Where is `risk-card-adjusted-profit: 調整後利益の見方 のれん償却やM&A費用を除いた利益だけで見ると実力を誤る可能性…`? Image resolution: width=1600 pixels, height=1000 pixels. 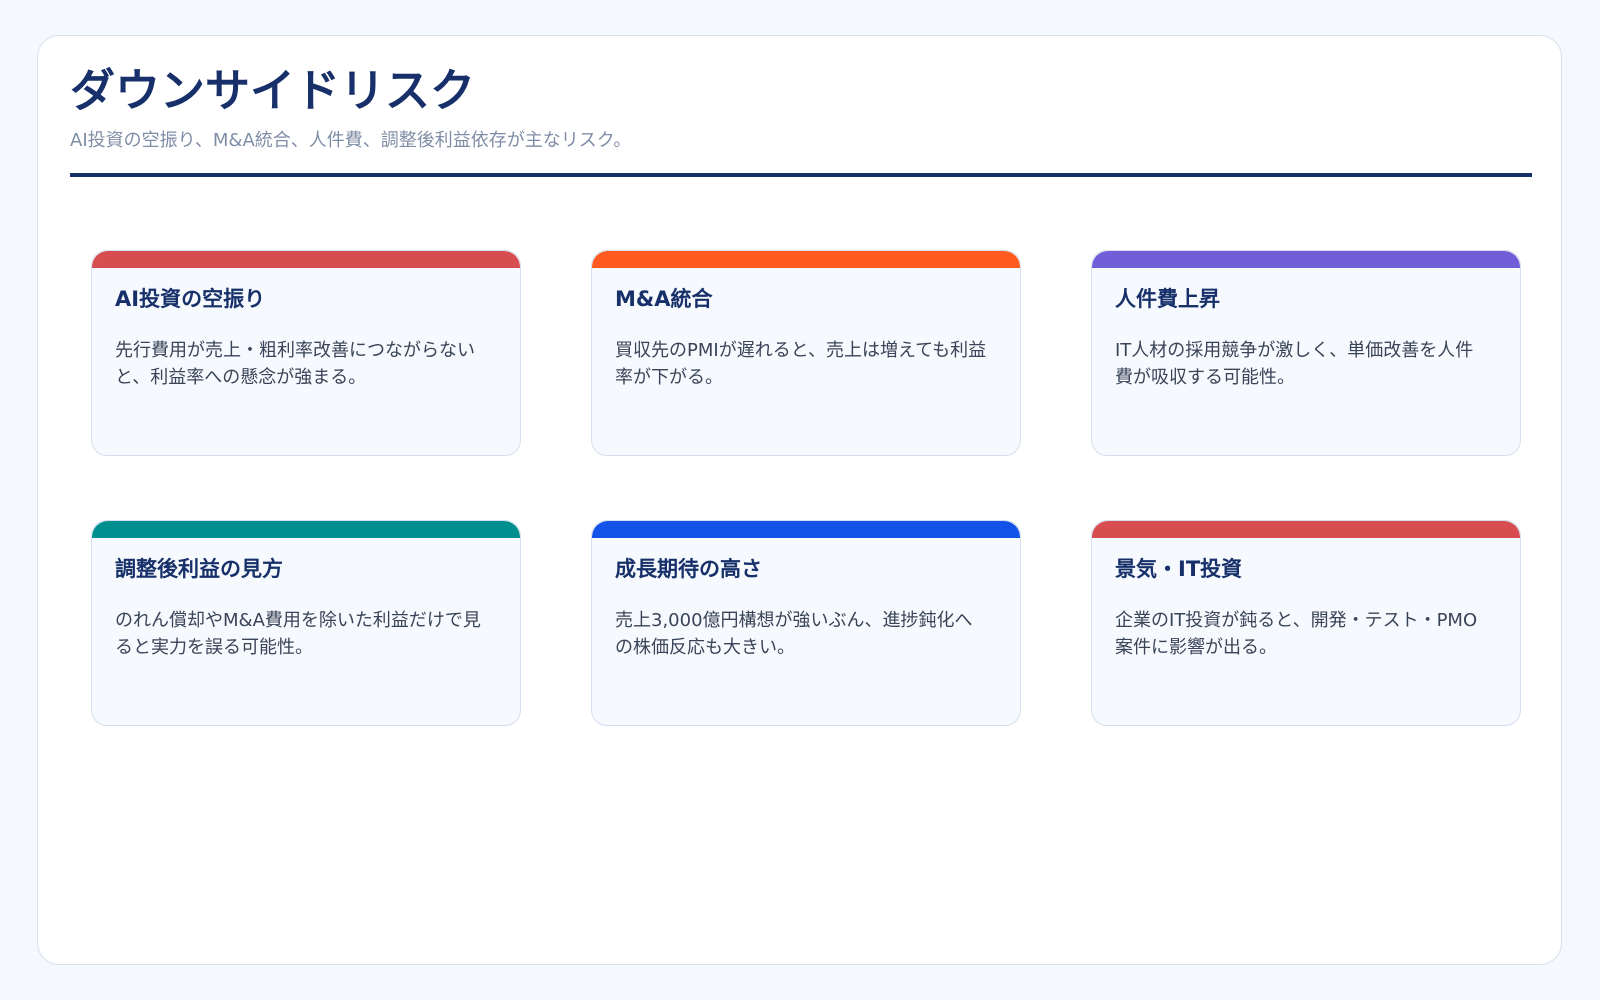 risk-card-adjusted-profit: 調整後利益の見方 のれん償却やM&A費用を除いた利益だけで見ると実力を誤る可能性… is located at coordinates (306, 623).